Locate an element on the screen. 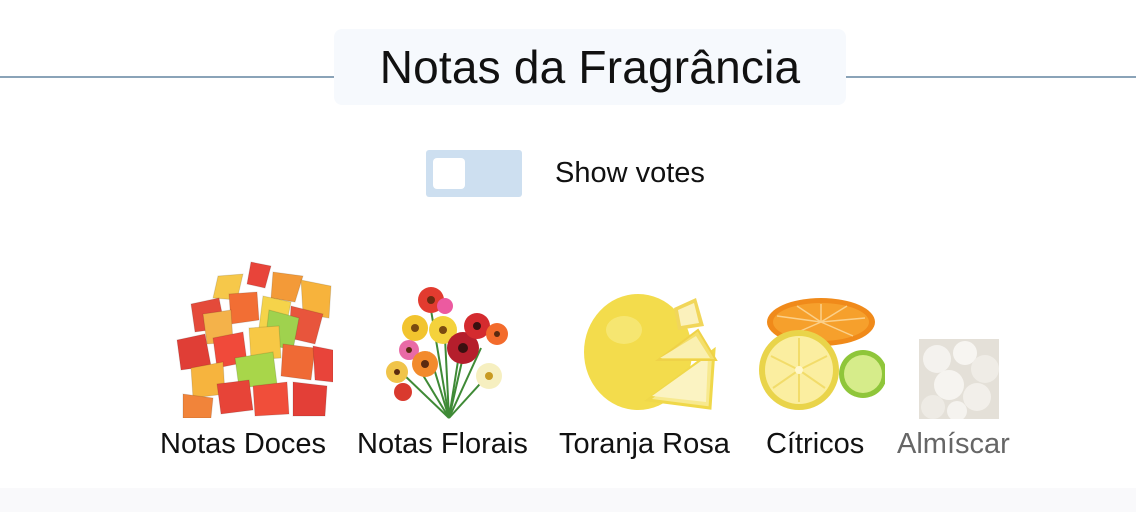 Image resolution: width=1136 pixels, height=512 pixels. note-citricos is located at coordinates (821, 354).